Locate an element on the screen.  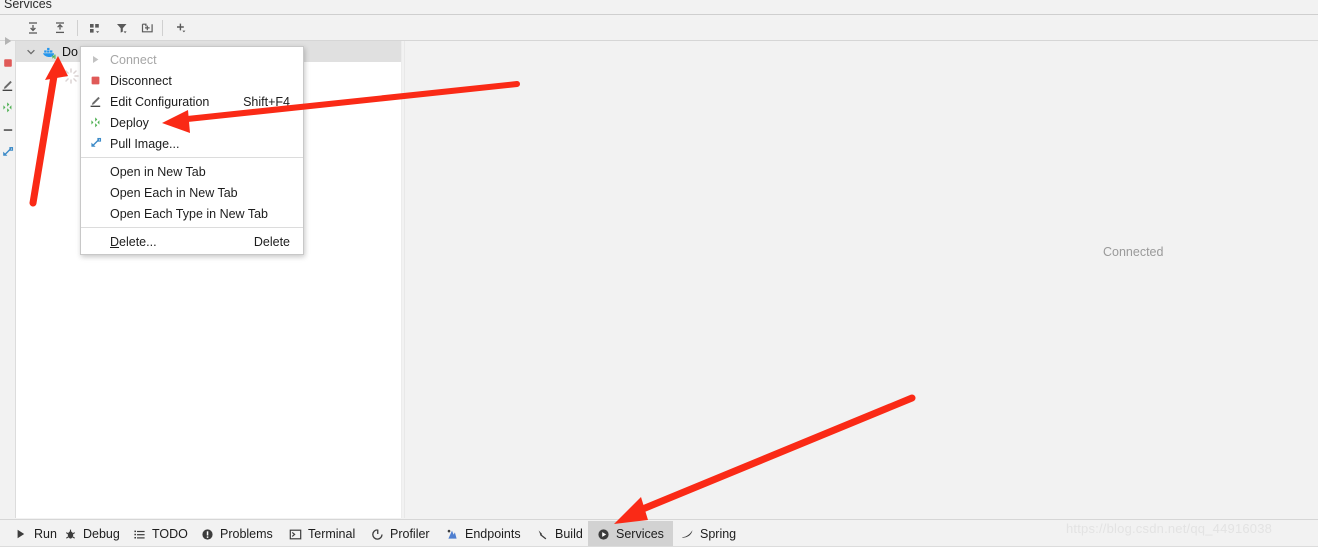
tab-endpoints: Endpoints is located at coordinates (483, 534).